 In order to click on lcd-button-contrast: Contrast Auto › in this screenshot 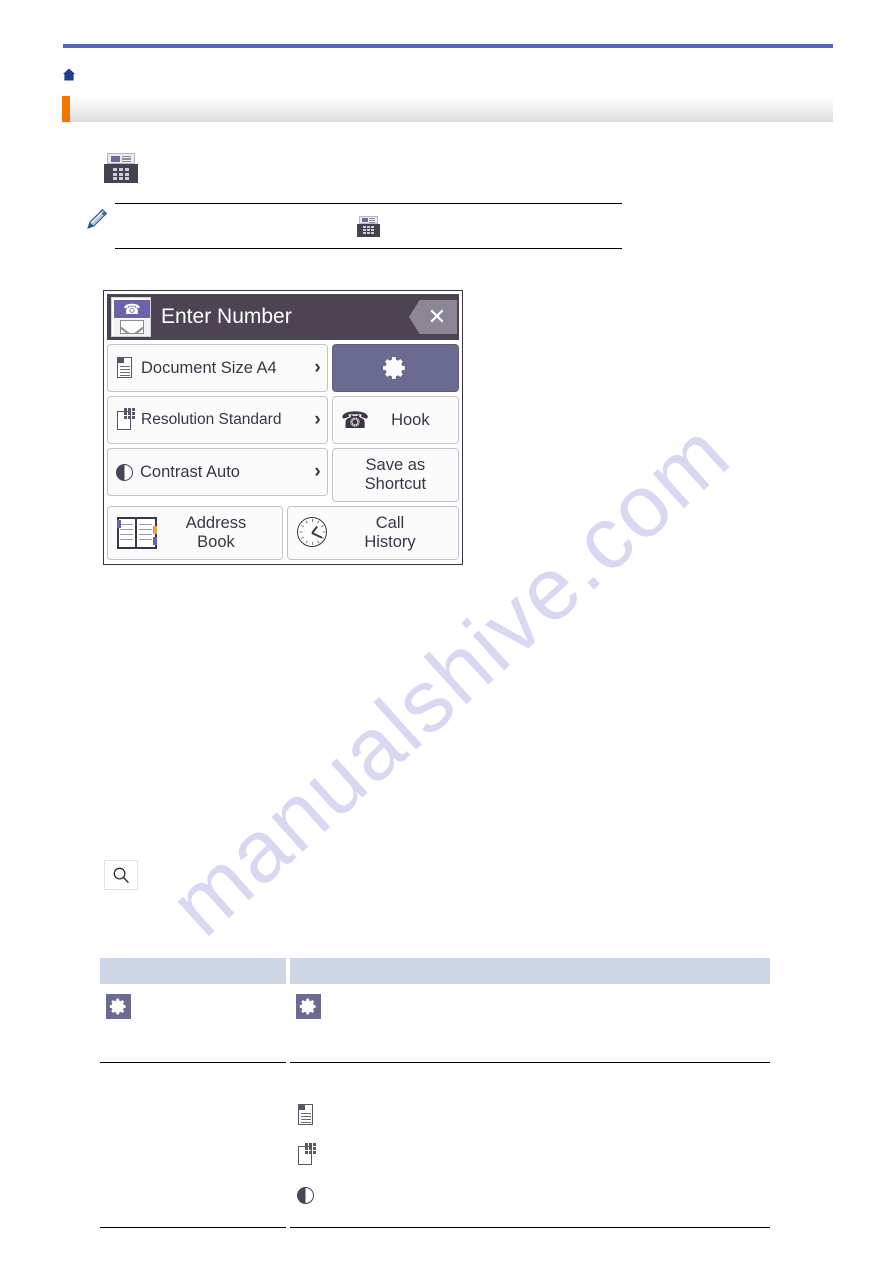, I will do `click(217, 472)`.